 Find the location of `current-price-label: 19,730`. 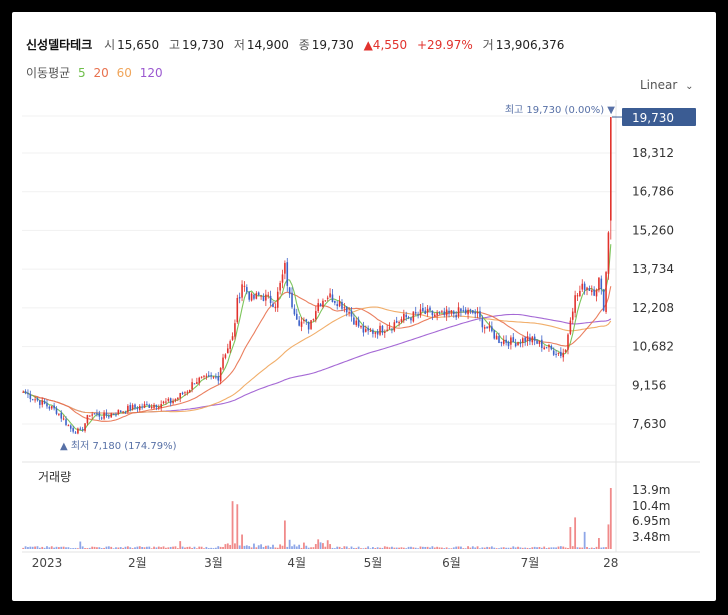

current-price-label: 19,730 is located at coordinates (653, 118).